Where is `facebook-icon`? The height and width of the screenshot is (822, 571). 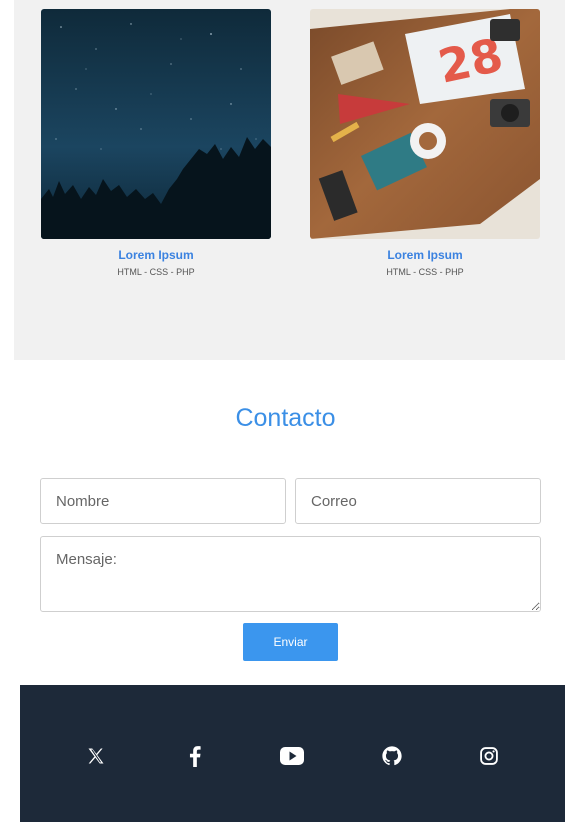
facebook-icon is located at coordinates (195, 756).